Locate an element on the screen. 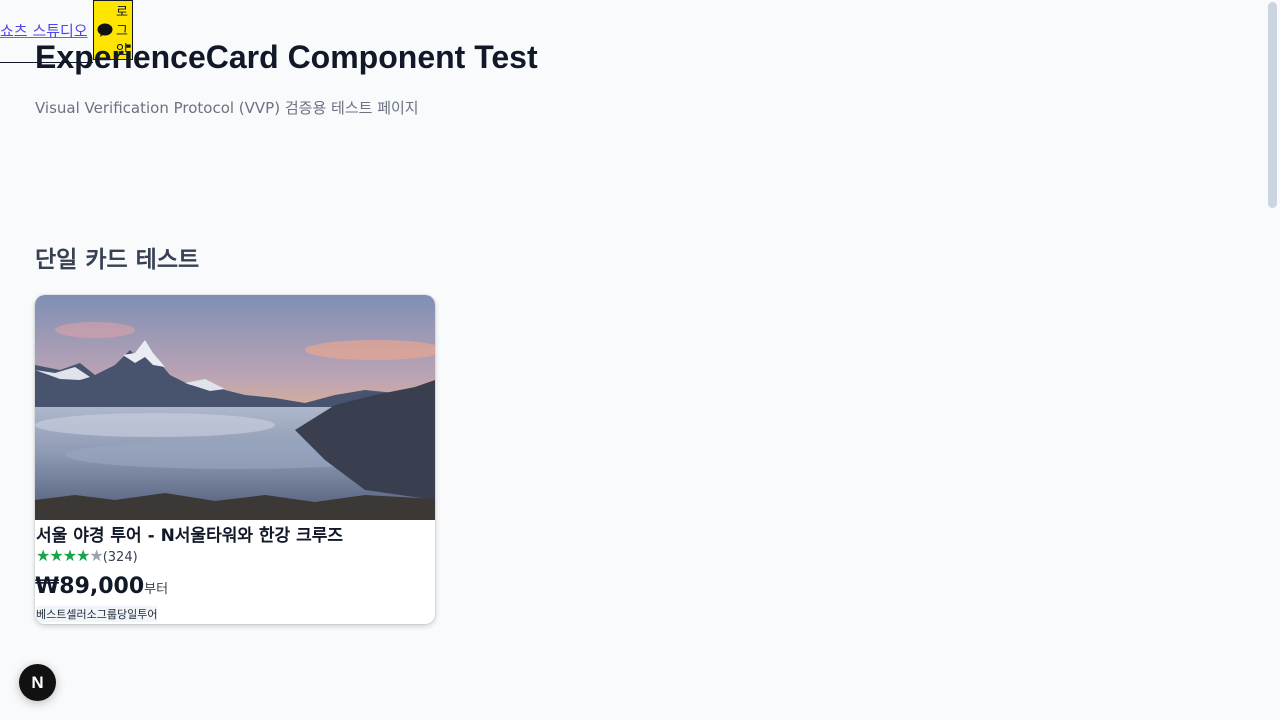 This screenshot has width=1280, height=720. scrollbar is located at coordinates (1272, 360).